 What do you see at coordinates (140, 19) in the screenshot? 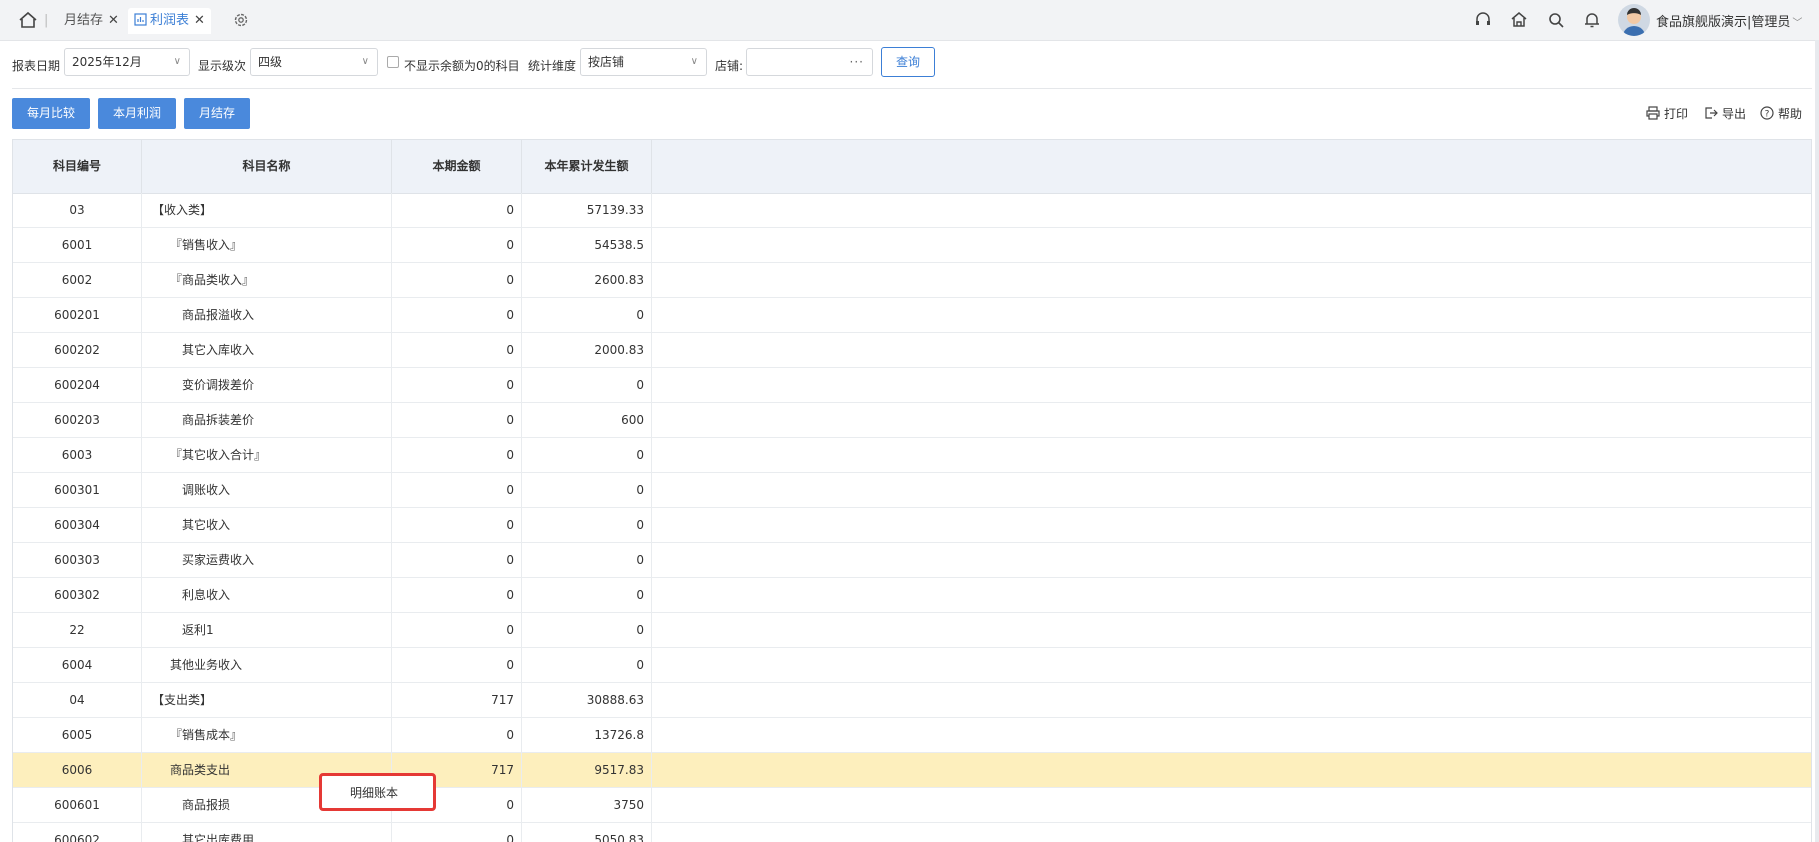
I see `report-icon` at bounding box center [140, 19].